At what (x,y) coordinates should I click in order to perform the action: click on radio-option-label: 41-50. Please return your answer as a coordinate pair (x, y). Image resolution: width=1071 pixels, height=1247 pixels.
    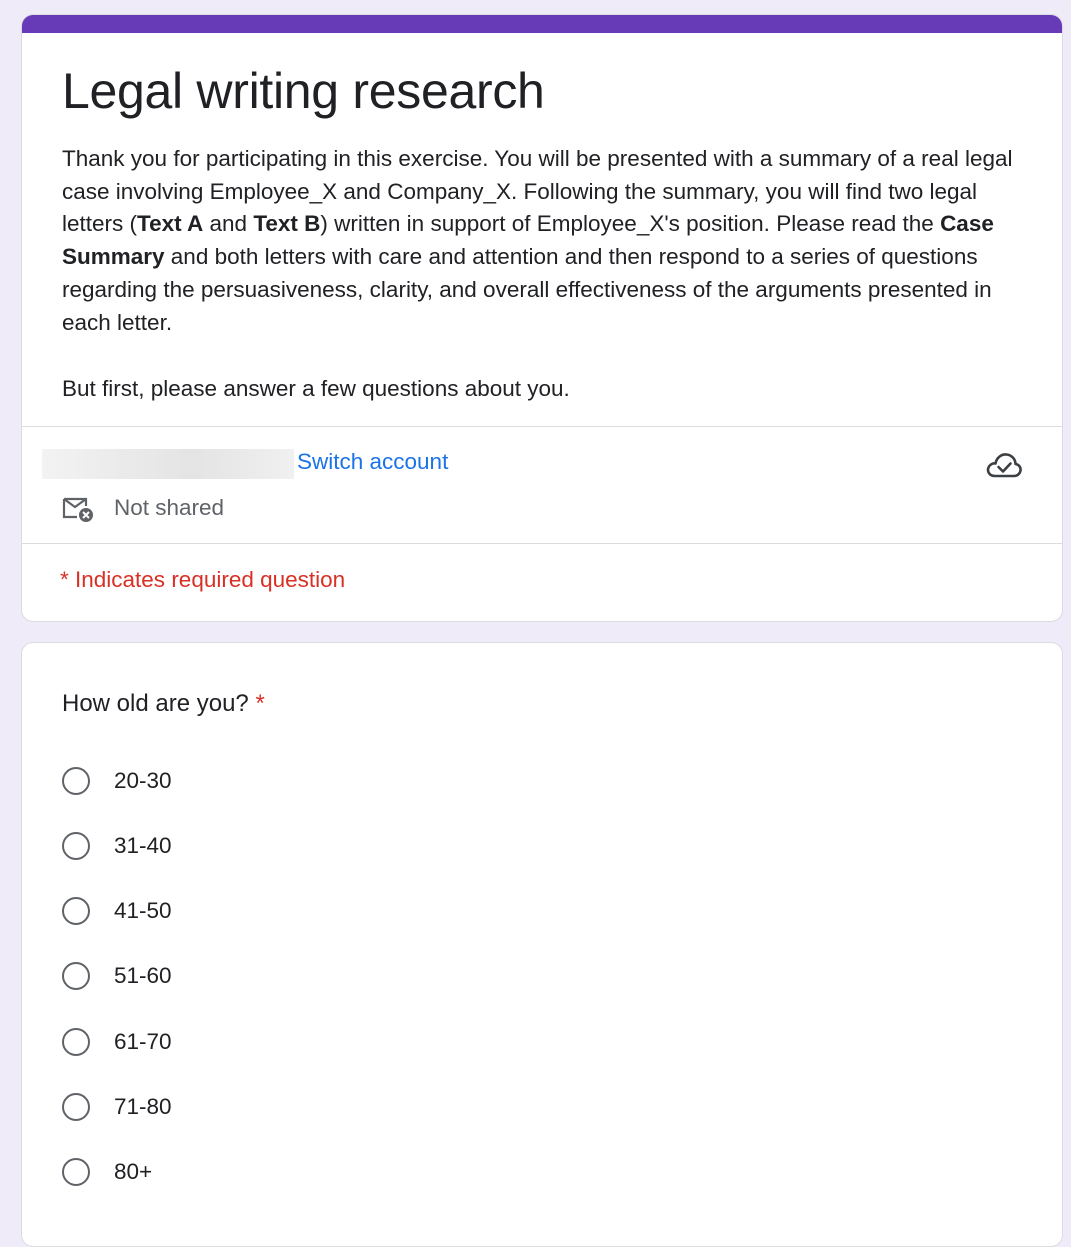
    Looking at the image, I should click on (143, 910).